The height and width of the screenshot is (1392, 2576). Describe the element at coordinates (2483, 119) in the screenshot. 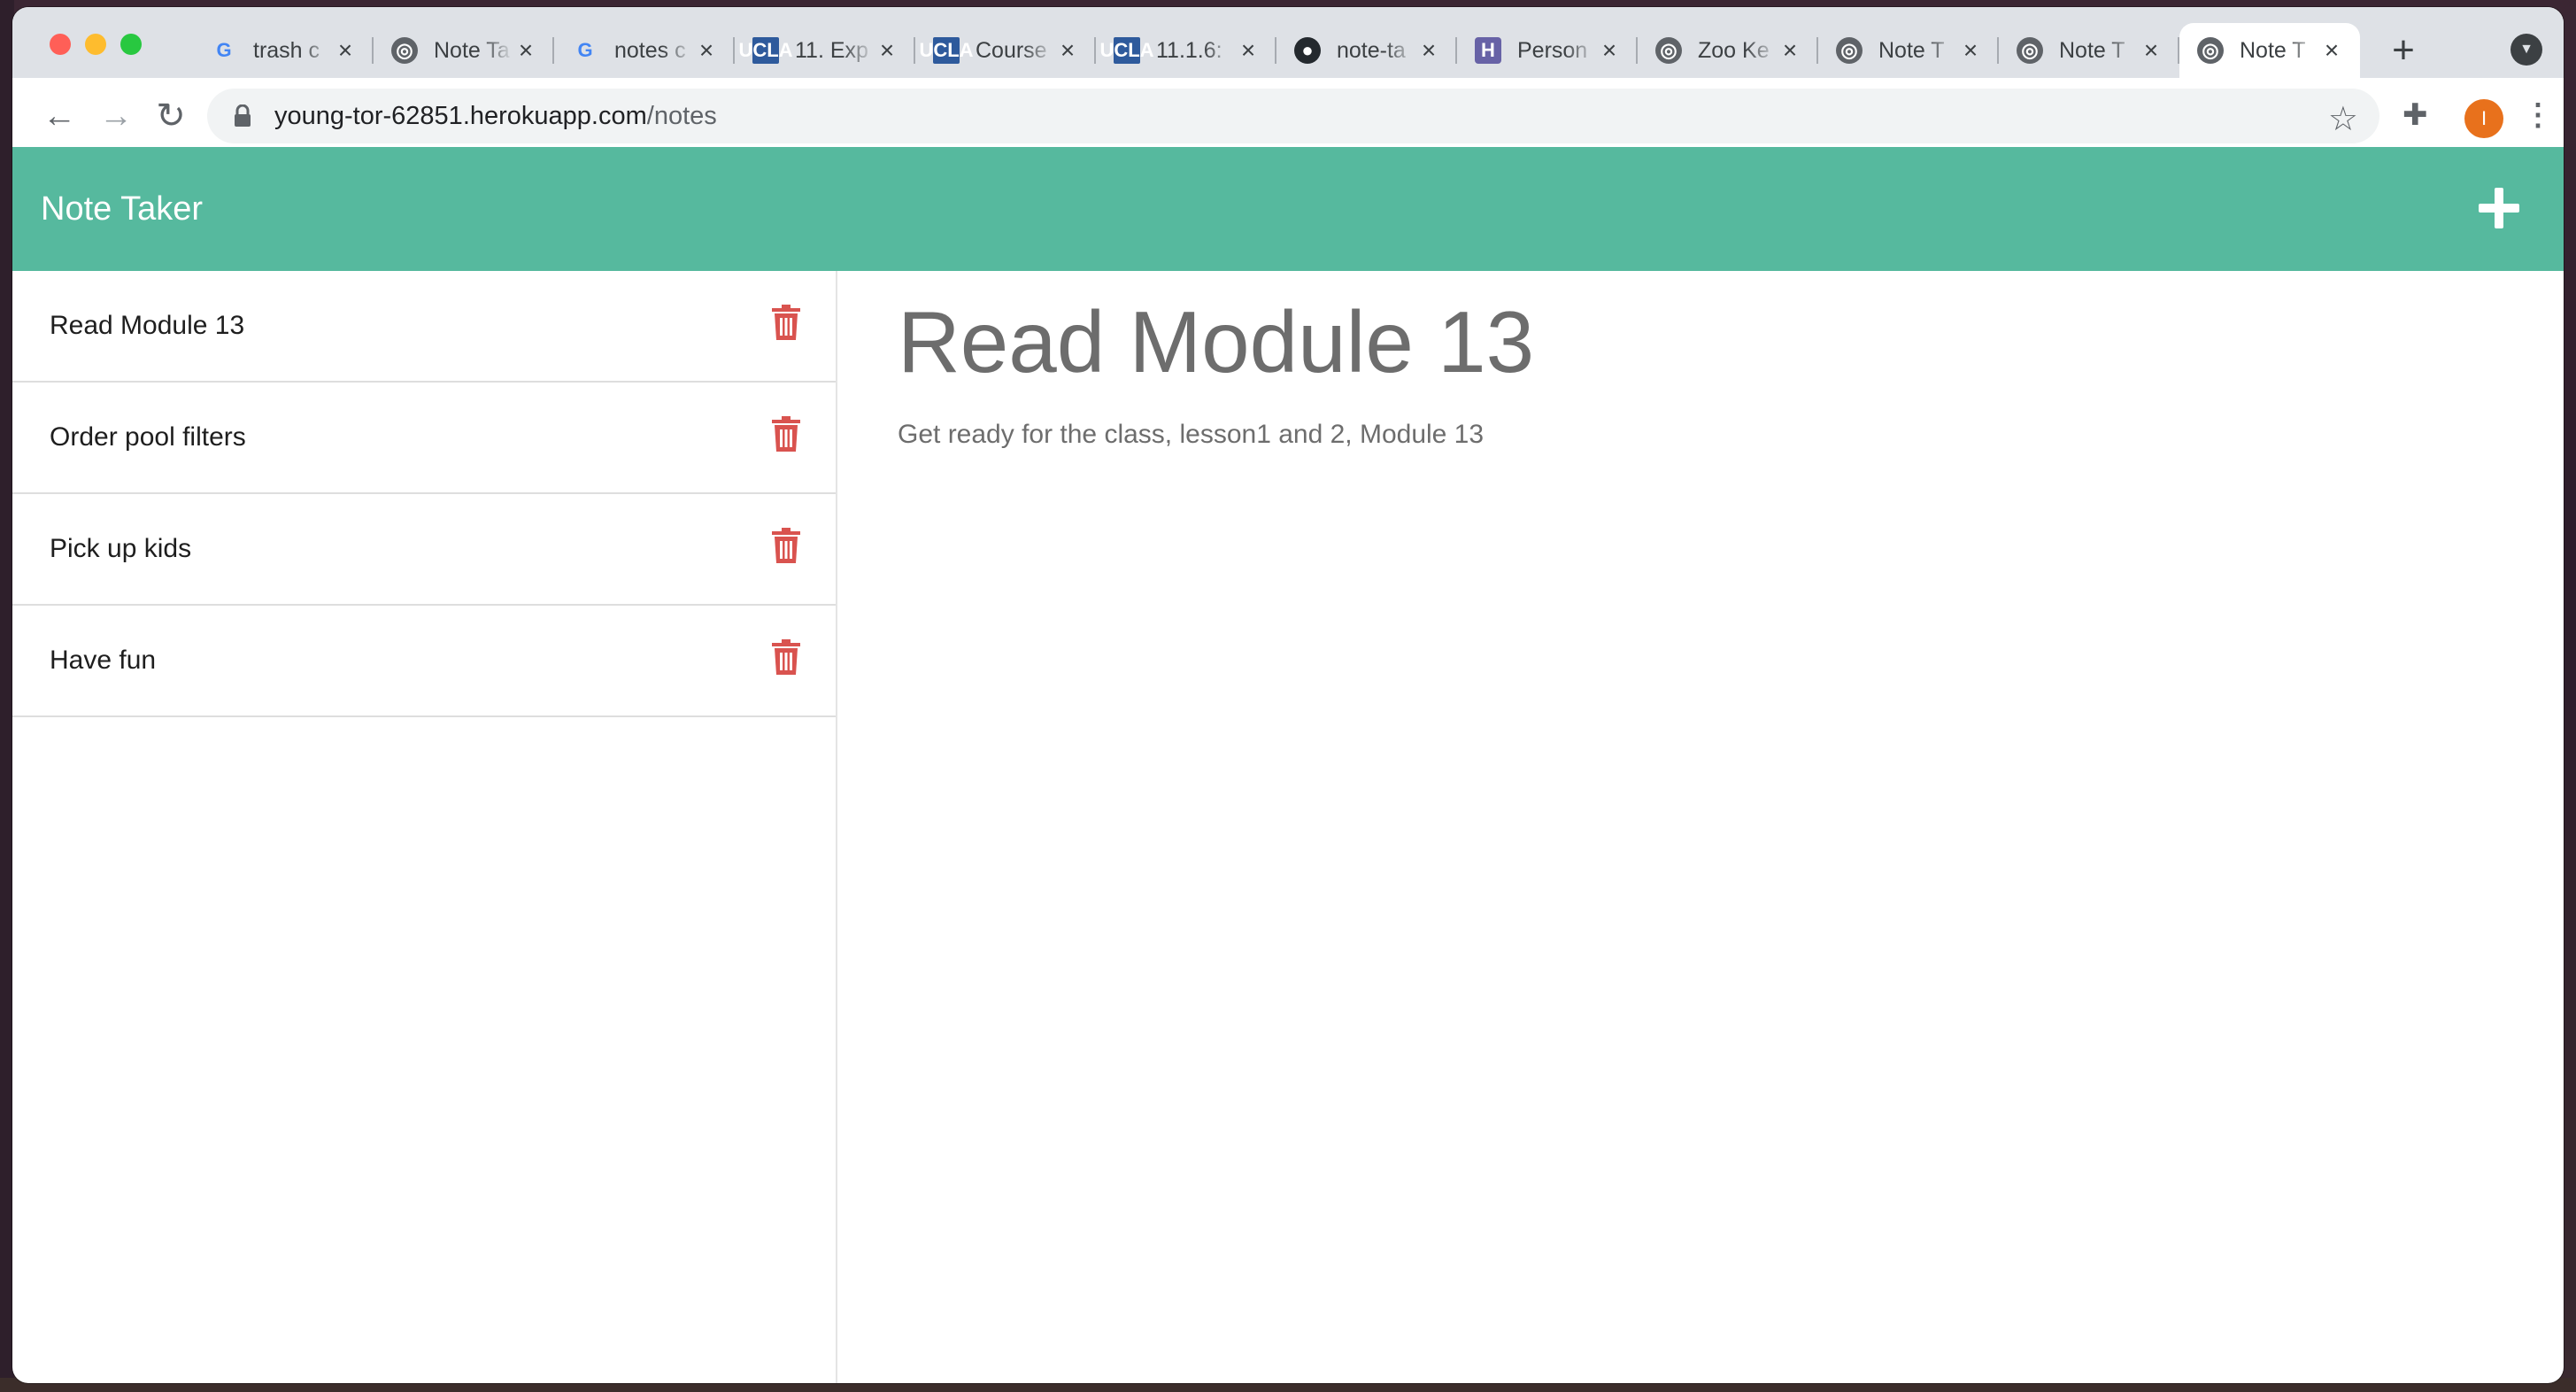

I see `profile-avatar: I` at that location.